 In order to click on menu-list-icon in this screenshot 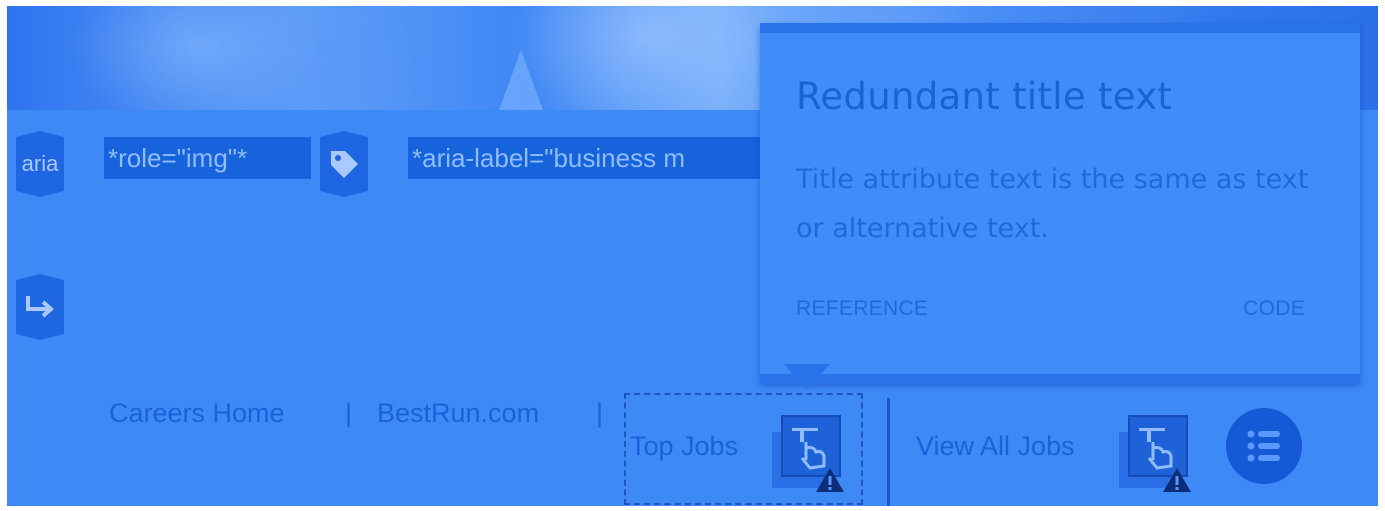, I will do `click(1263, 446)`.